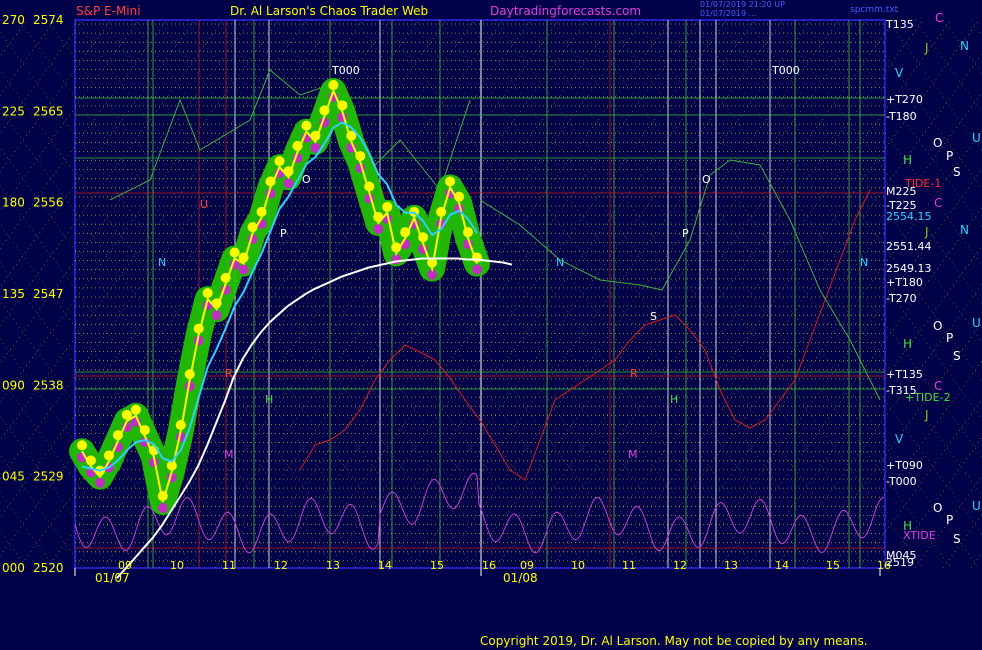 This screenshot has width=982, height=650. Describe the element at coordinates (904, 282) in the screenshot. I see `right-scale-label: +T180` at that location.